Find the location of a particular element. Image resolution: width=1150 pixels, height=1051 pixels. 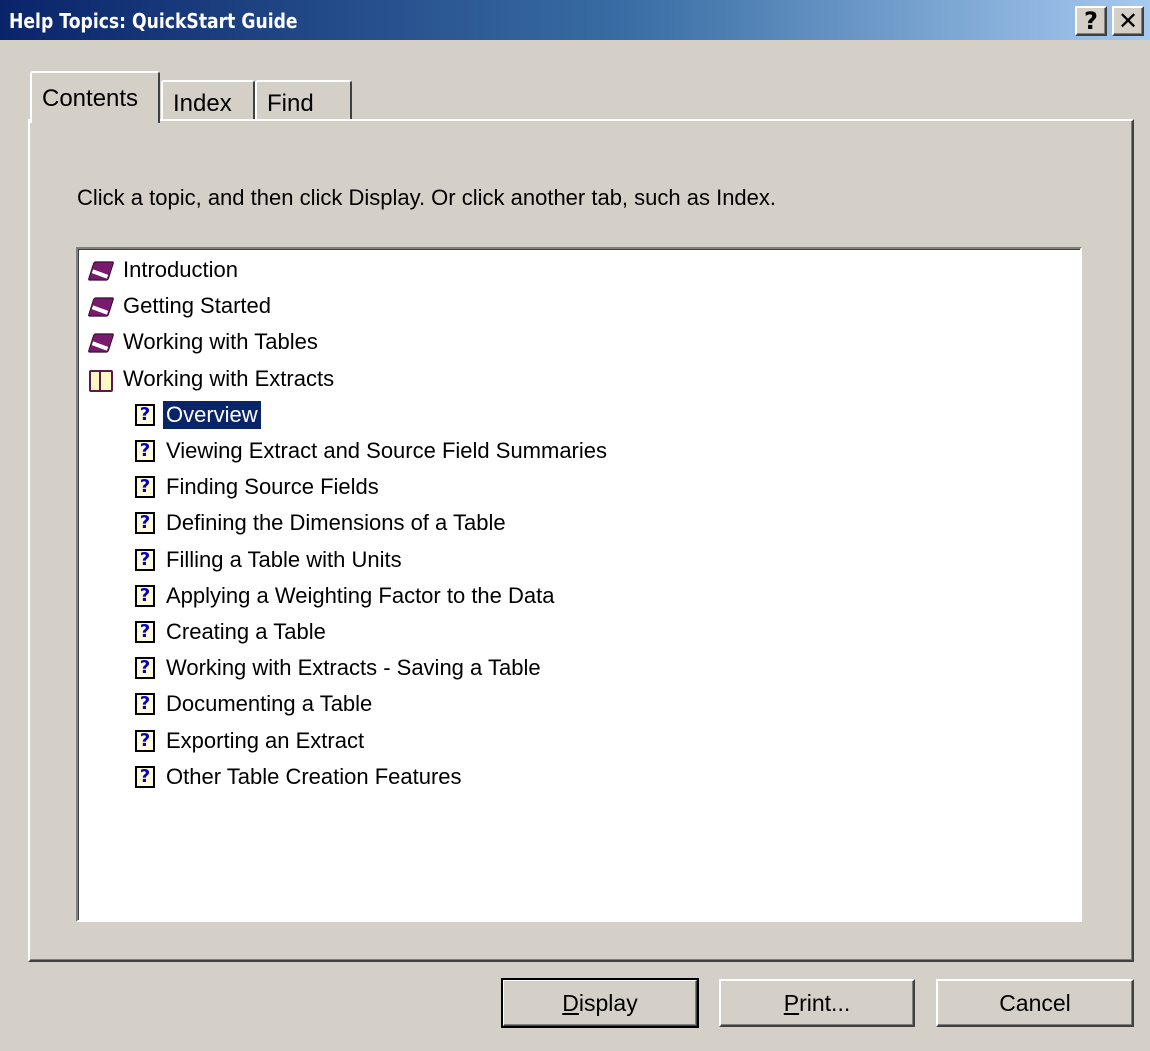

tree-item: ? Working with Extracts - Saving a Table is located at coordinates (339, 668).